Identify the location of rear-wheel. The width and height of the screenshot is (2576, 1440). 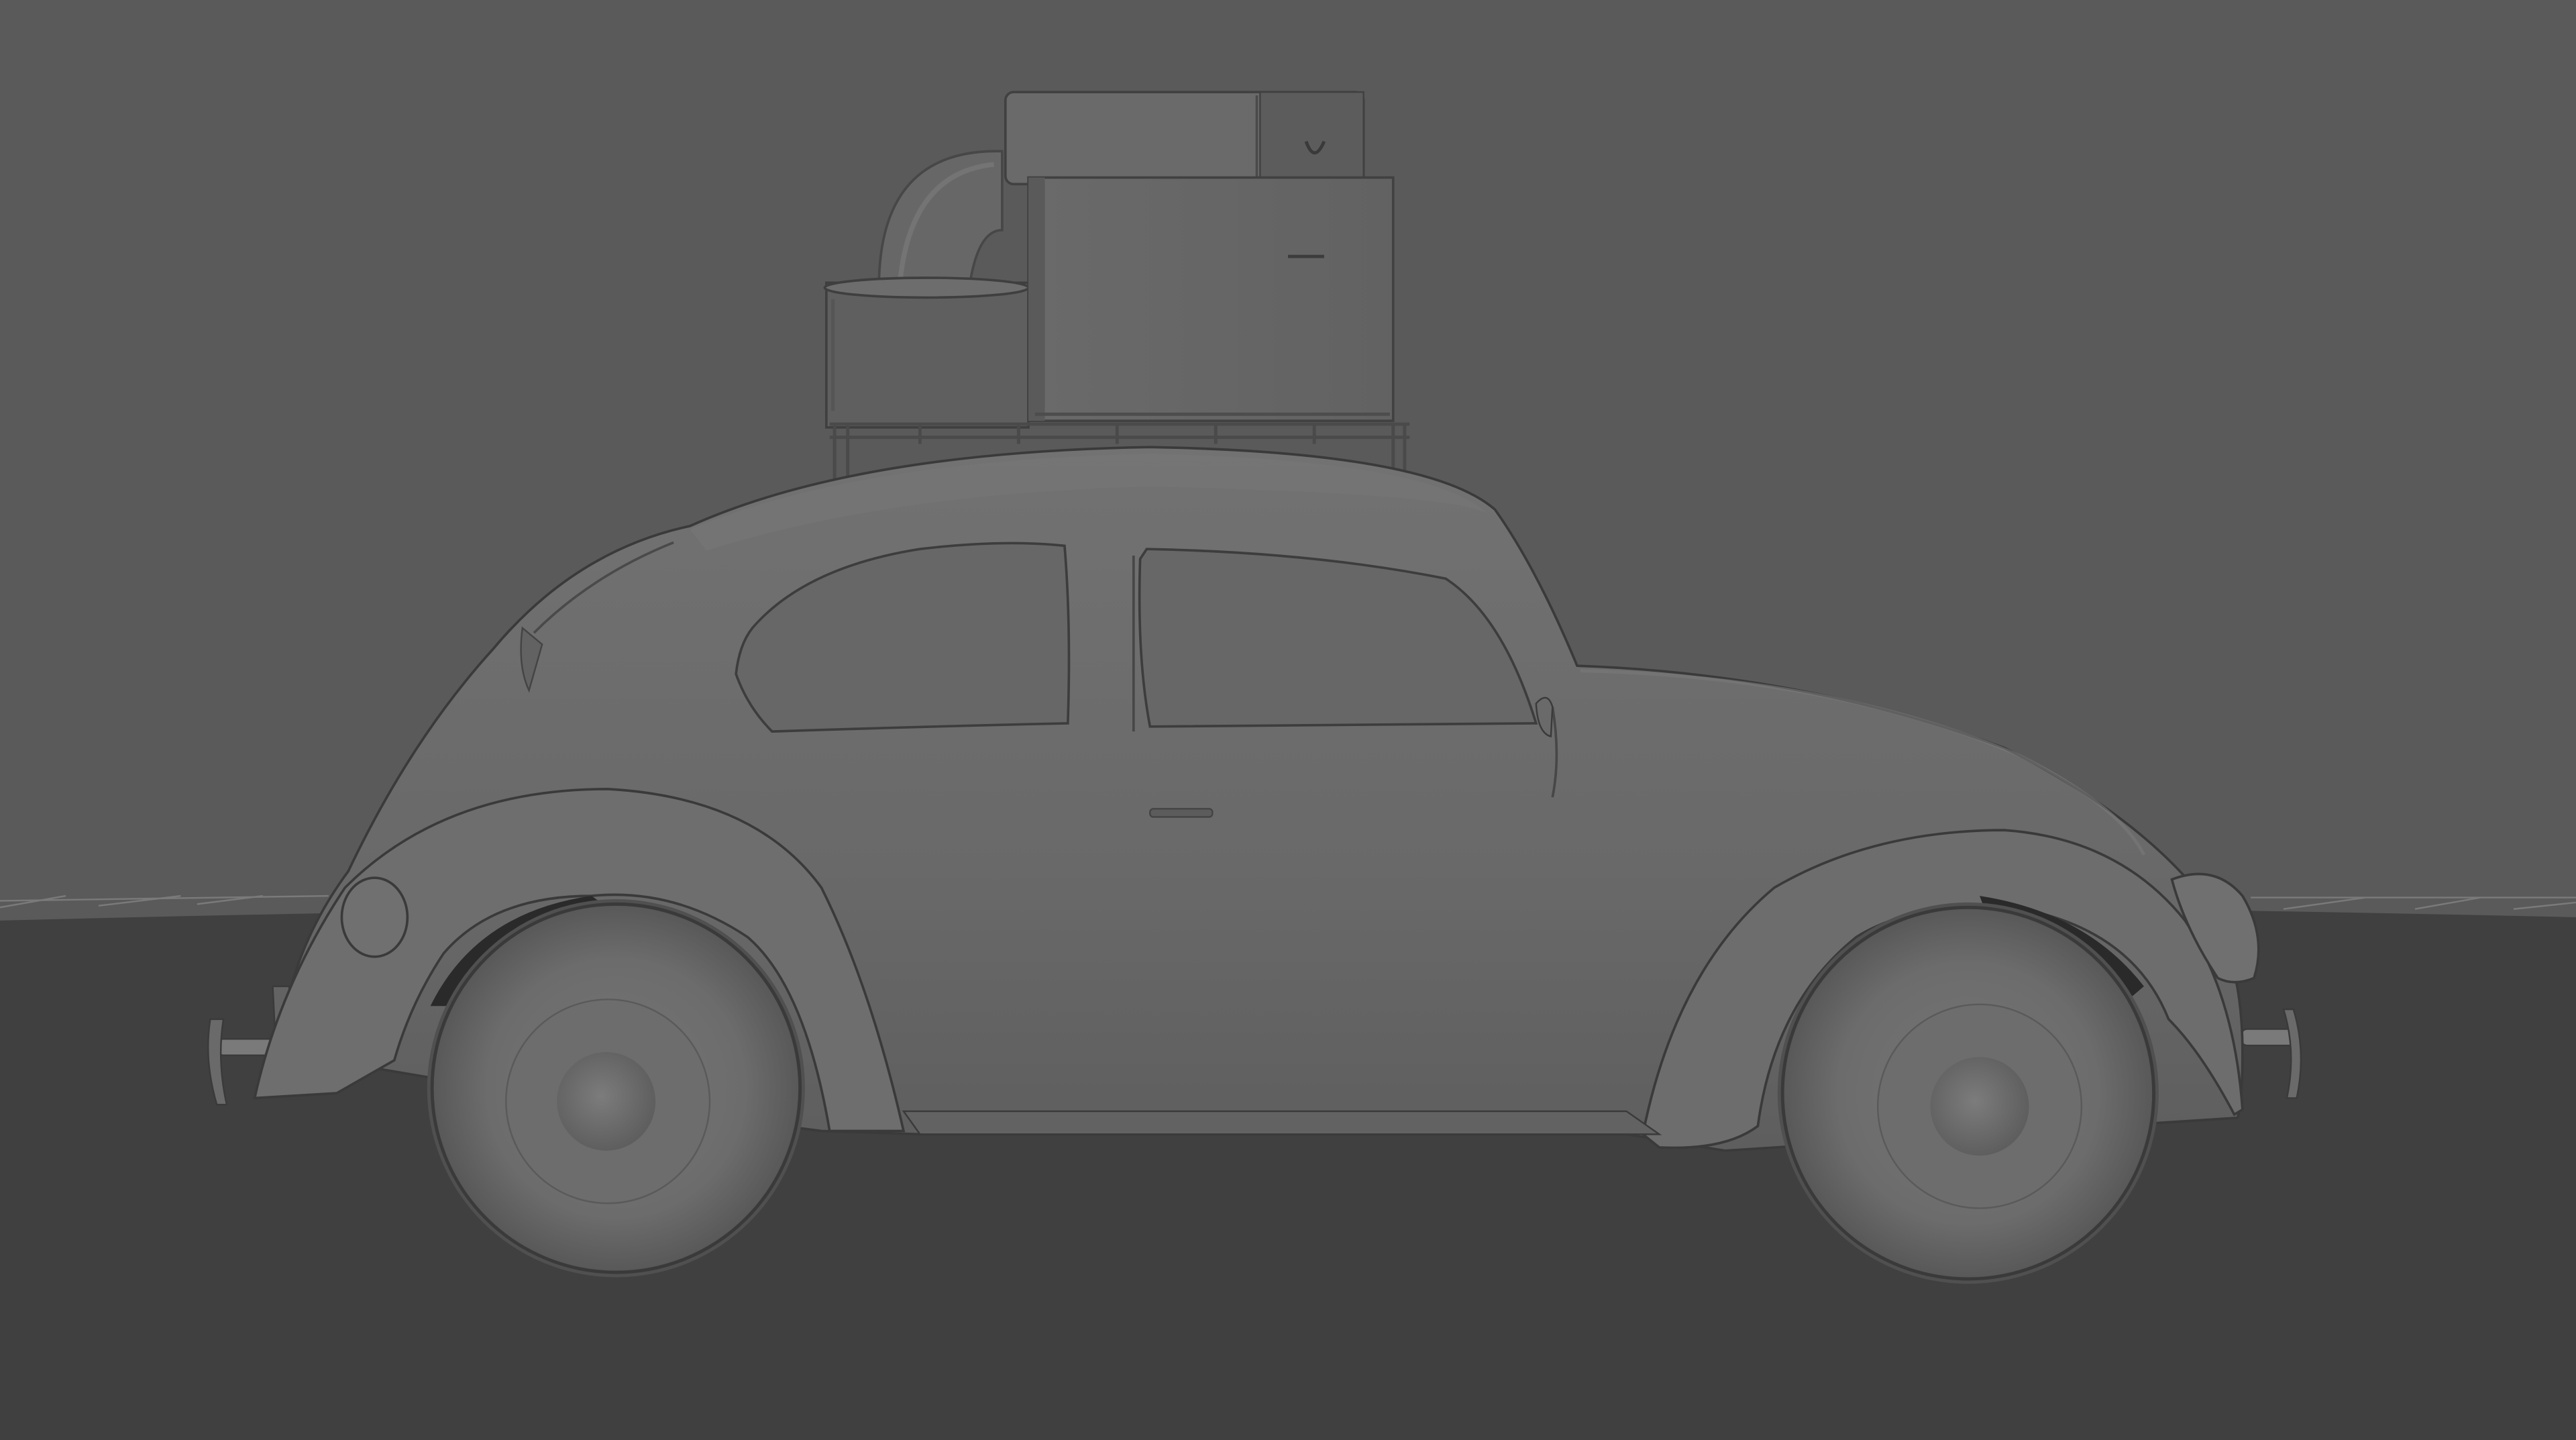
(616, 1088).